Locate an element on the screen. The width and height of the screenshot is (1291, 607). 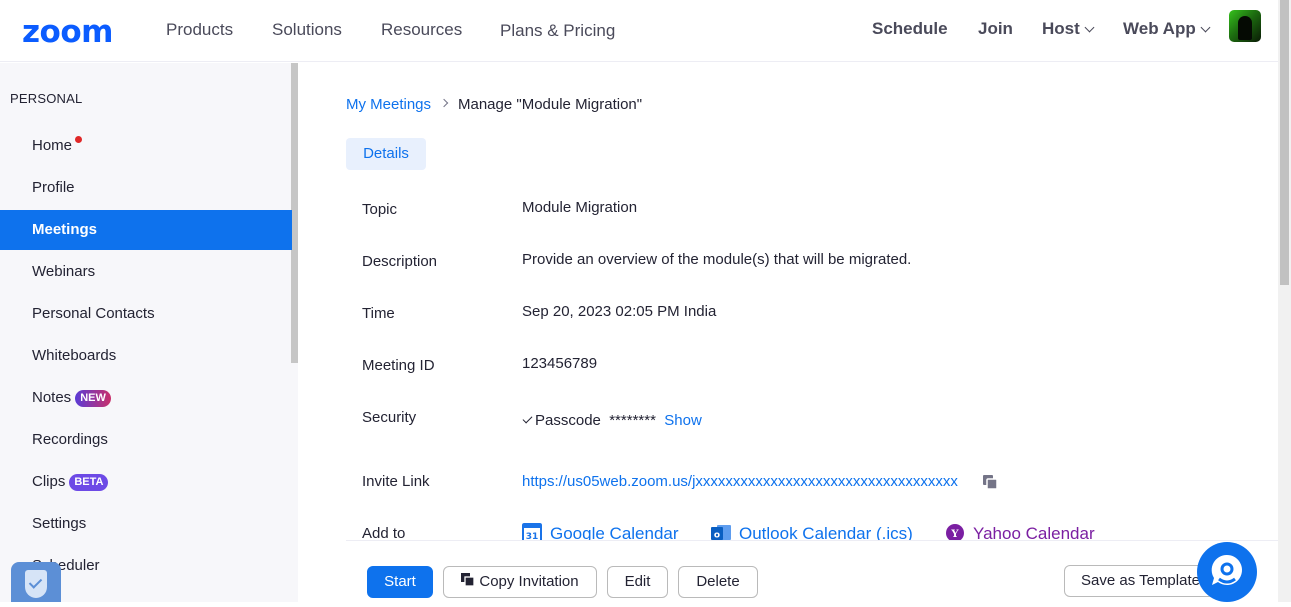
invite-link-label: Invite Link is located at coordinates (396, 481).